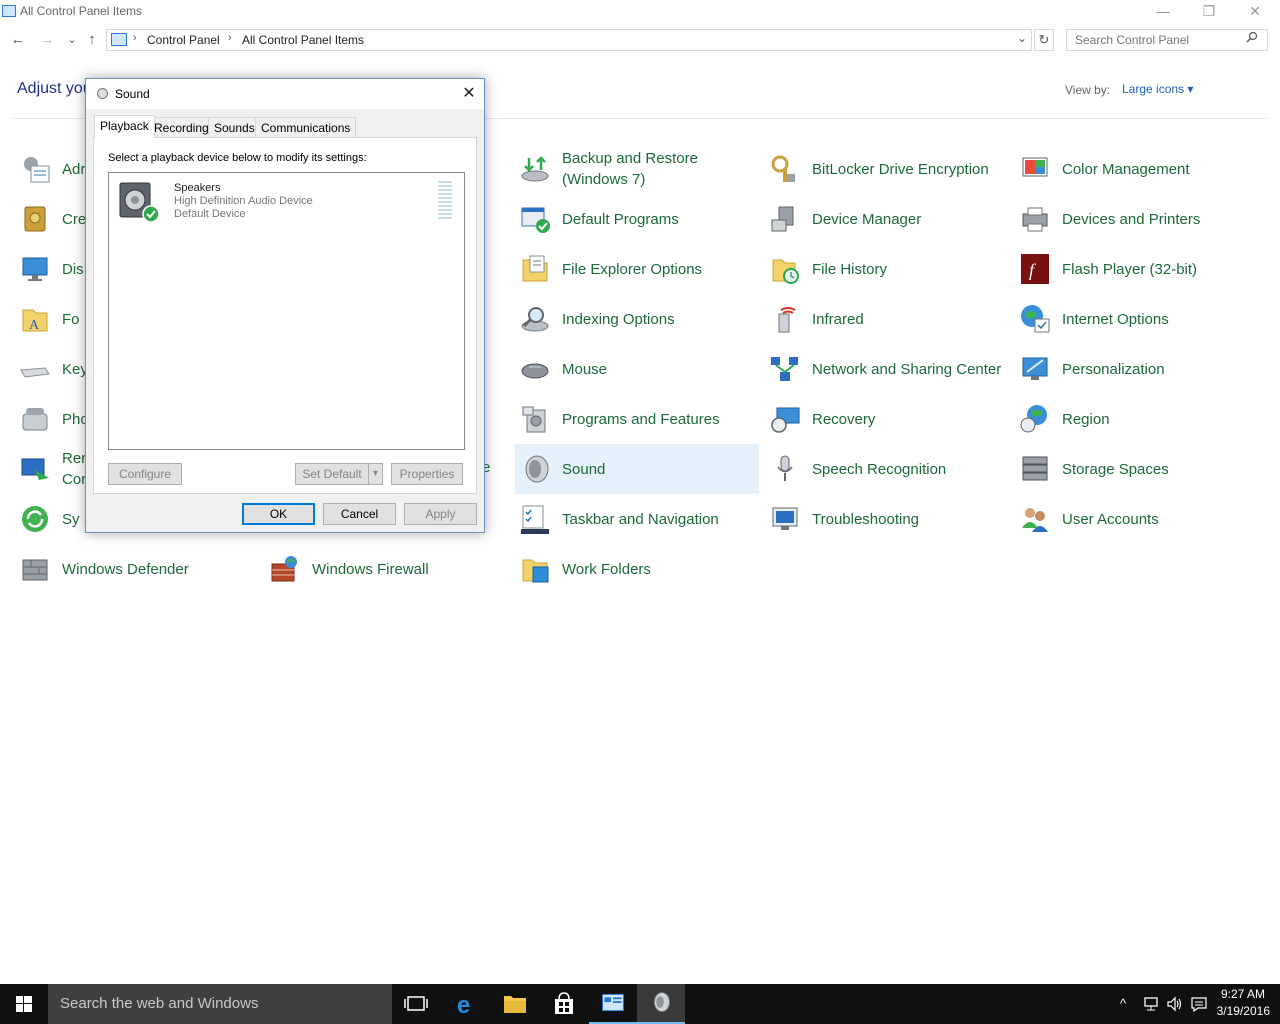 The width and height of the screenshot is (1280, 1024). I want to click on recent-locations-button: ⌄, so click(72, 40).